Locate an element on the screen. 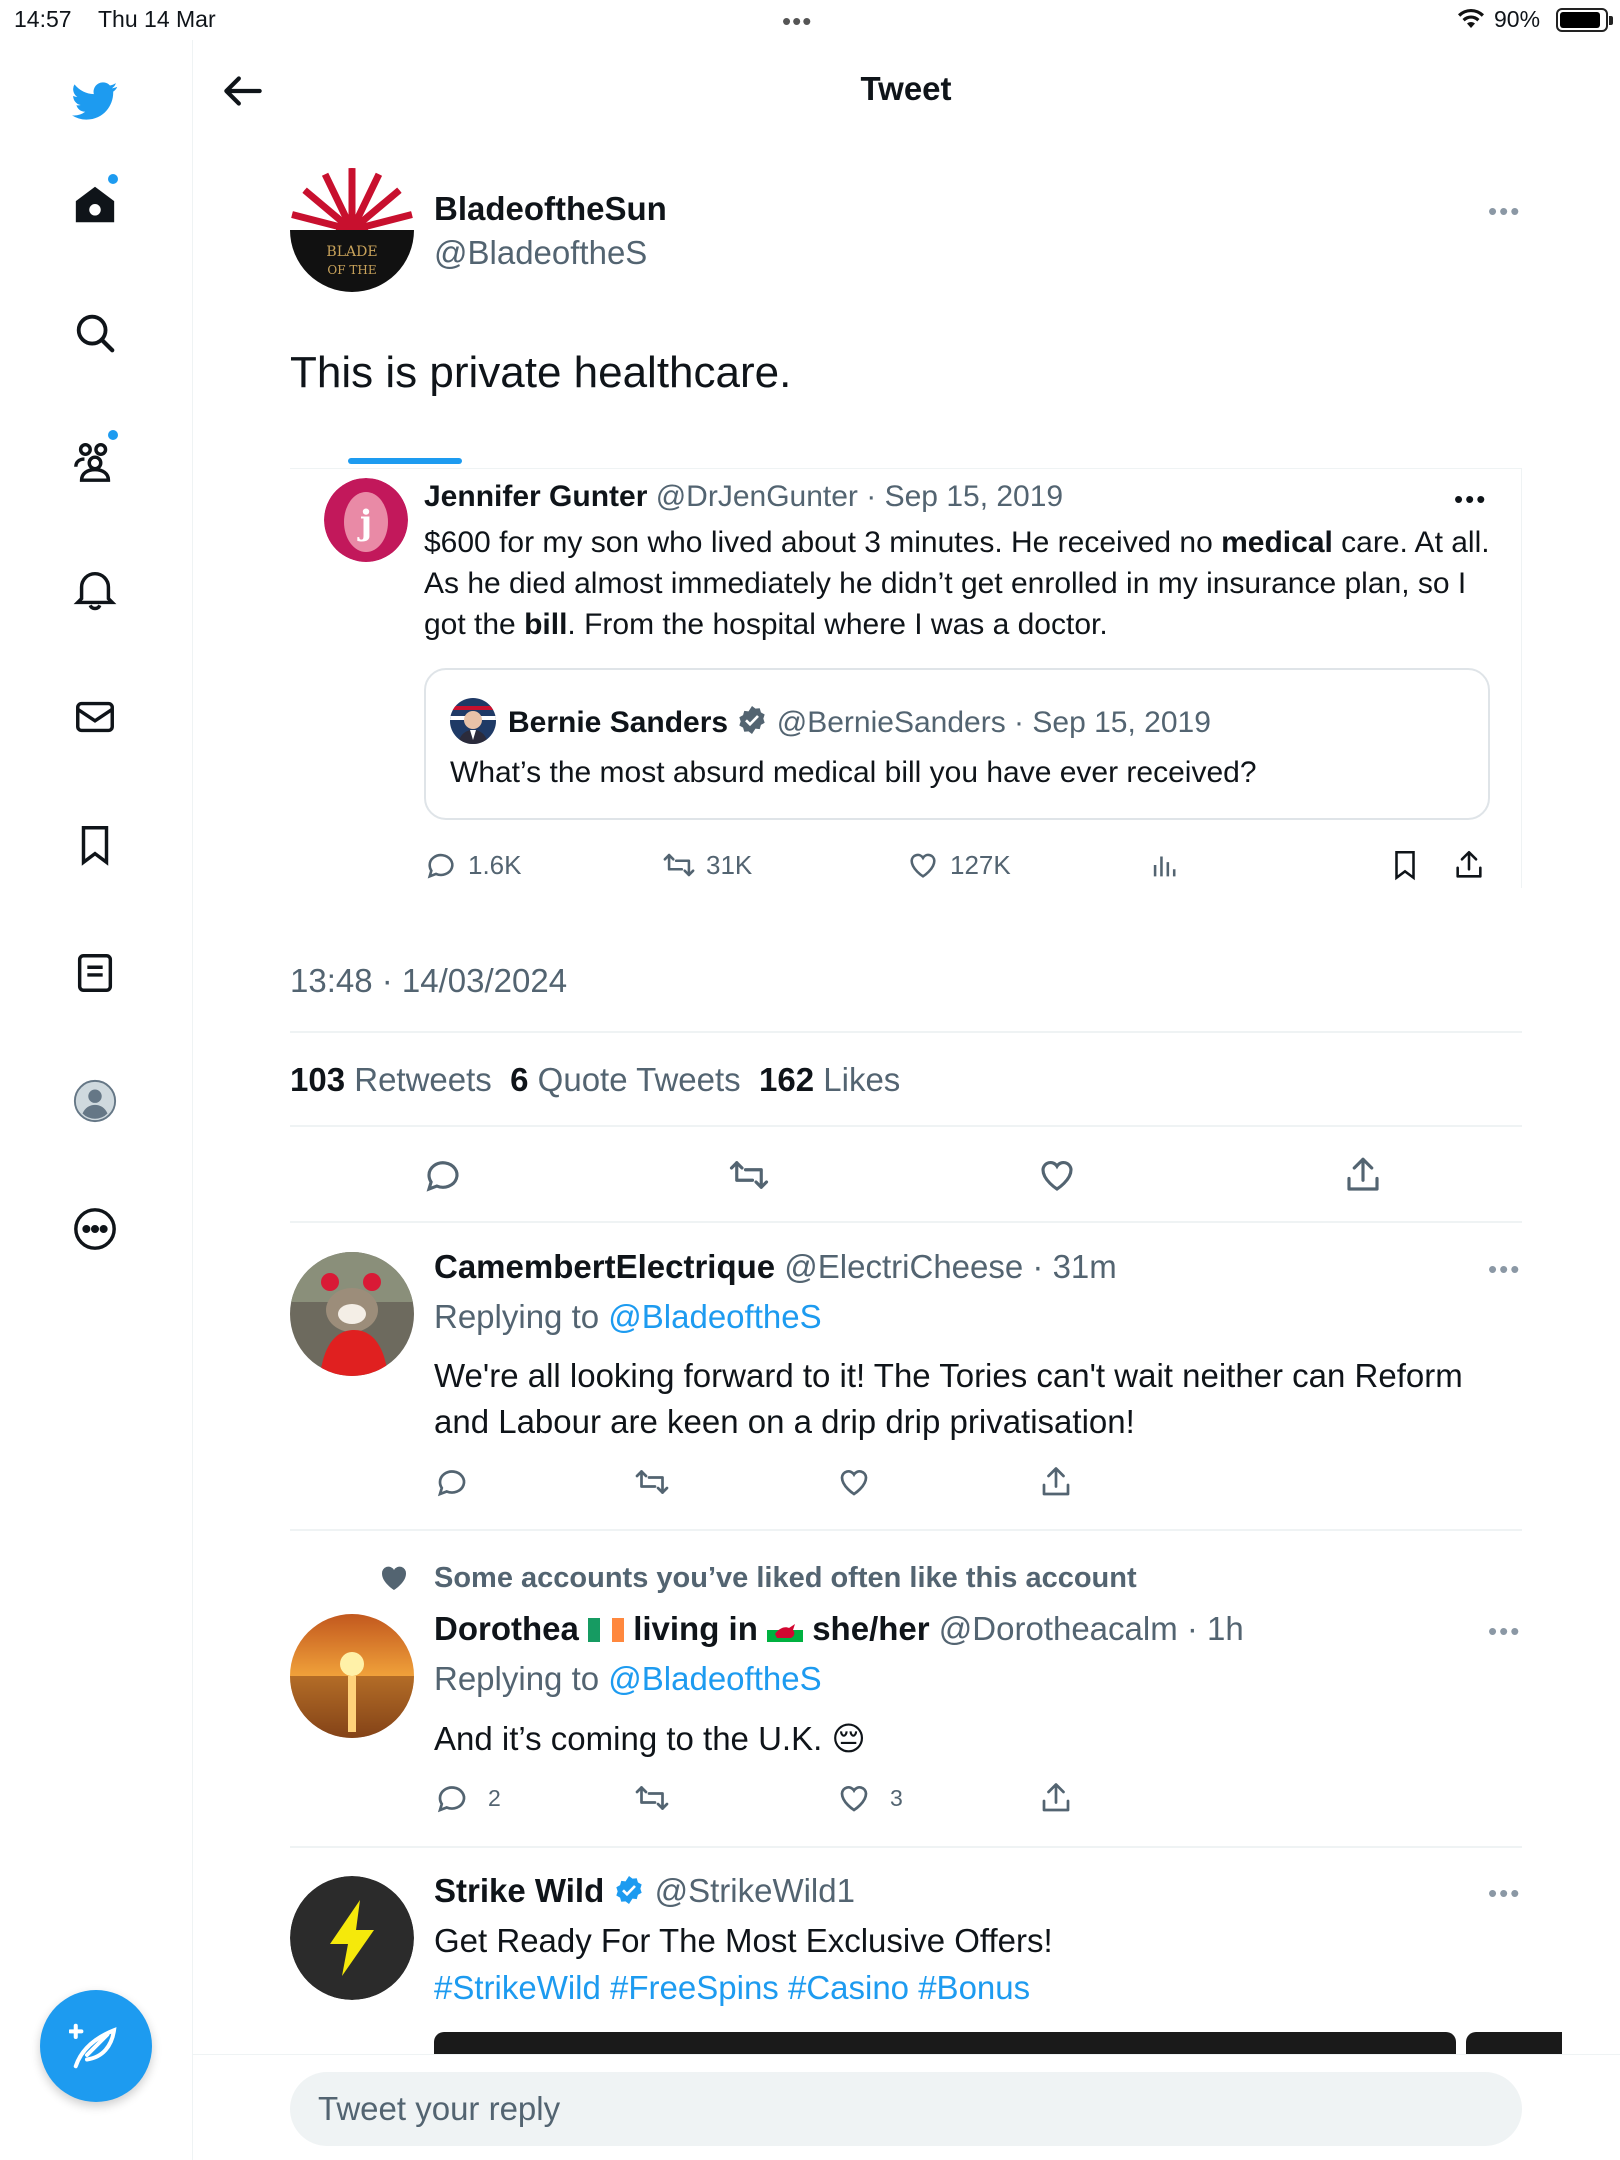 Image resolution: width=1620 pixels, height=2160 pixels. quote-scroll-indicator is located at coordinates (405, 461).